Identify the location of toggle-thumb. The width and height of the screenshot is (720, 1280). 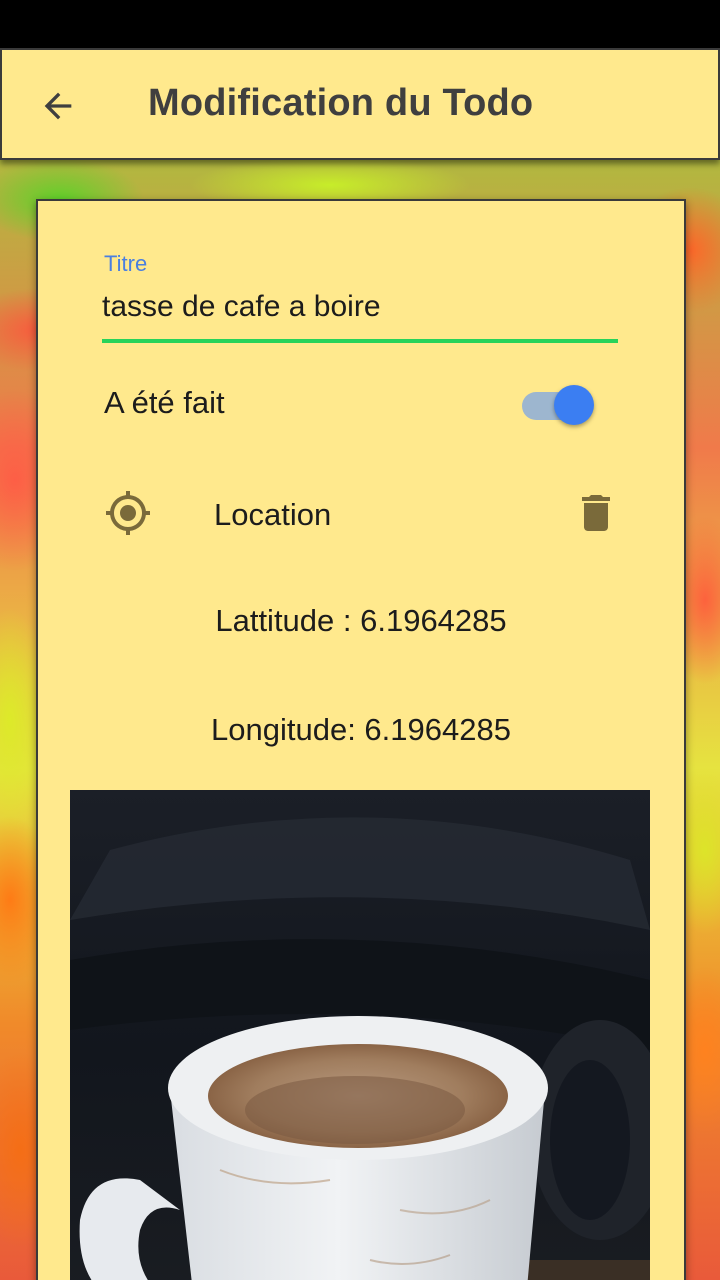
(574, 405).